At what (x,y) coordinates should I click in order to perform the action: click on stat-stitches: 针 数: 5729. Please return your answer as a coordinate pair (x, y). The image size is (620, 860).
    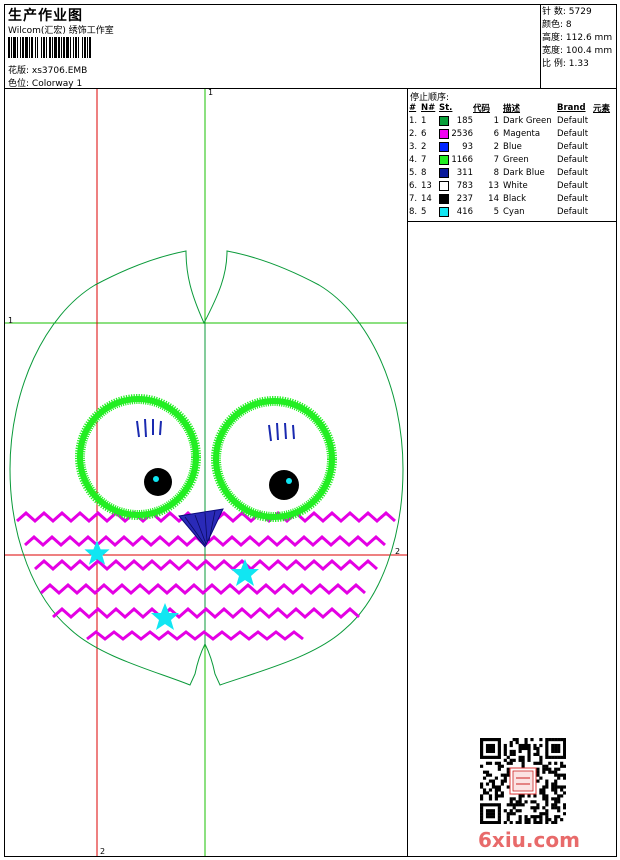
    Looking at the image, I should click on (567, 12).